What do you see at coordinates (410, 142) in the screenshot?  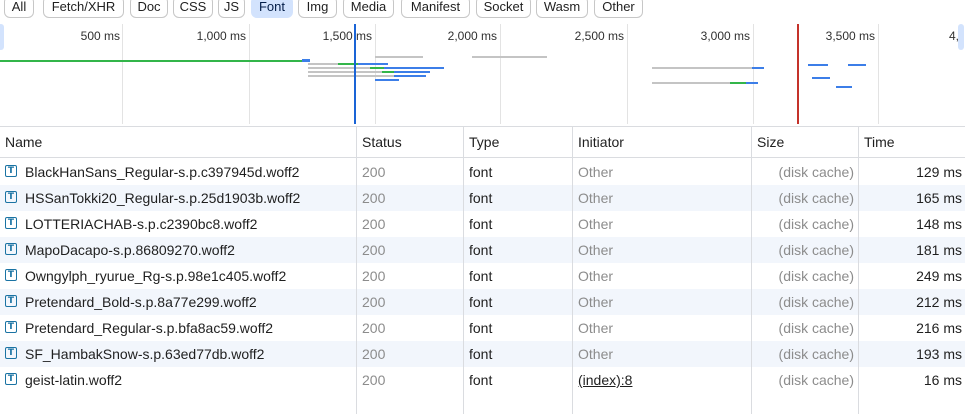 I see `column-header-status: Status` at bounding box center [410, 142].